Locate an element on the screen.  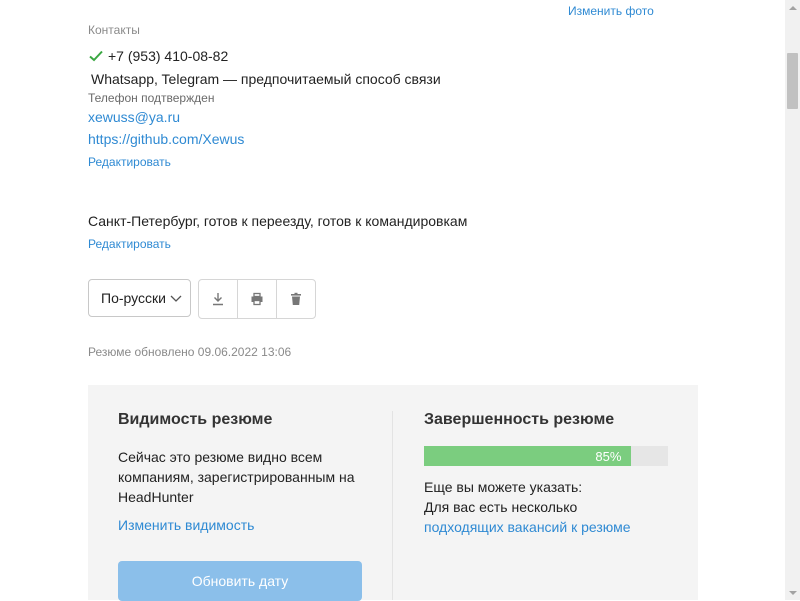
delete-button is located at coordinates (296, 299).